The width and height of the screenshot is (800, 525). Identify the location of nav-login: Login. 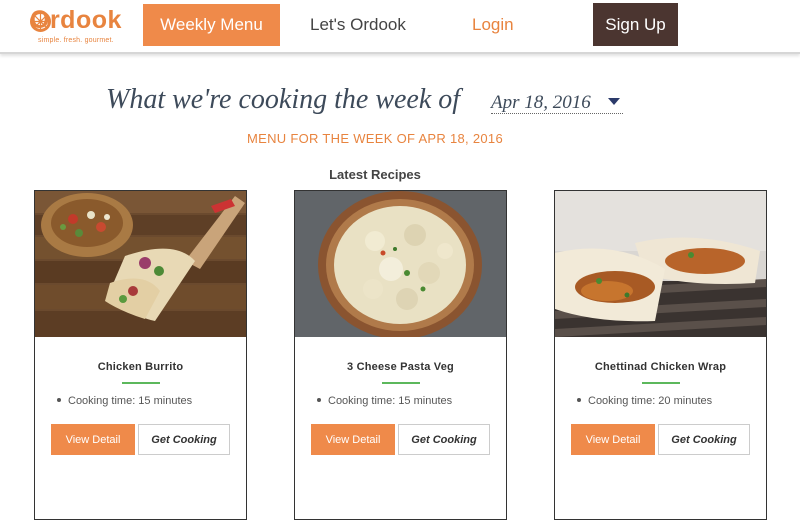
(493, 25).